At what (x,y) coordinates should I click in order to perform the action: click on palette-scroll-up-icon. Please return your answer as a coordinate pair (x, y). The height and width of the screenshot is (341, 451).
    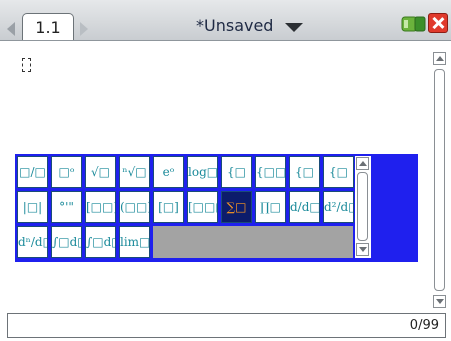
    Looking at the image, I should click on (362, 163).